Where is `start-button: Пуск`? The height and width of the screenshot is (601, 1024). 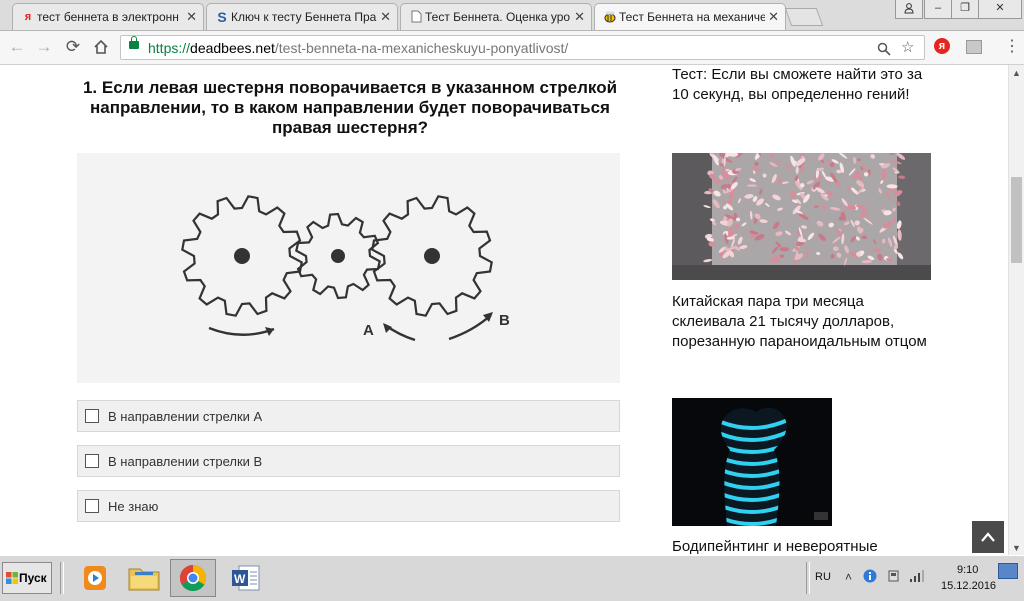 start-button: Пуск is located at coordinates (27, 578).